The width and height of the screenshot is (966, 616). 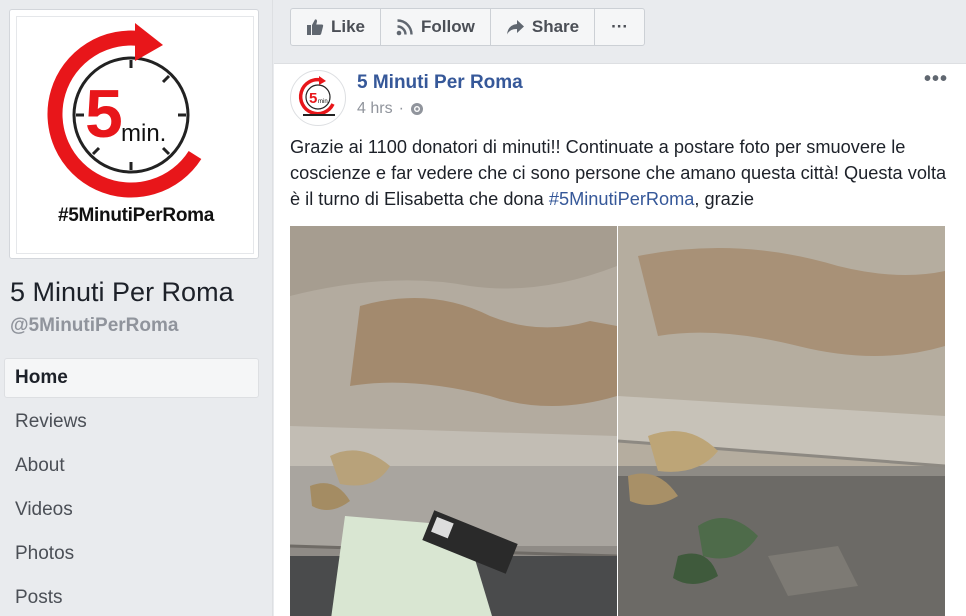 What do you see at coordinates (131, 510) in the screenshot?
I see `nav-item-videos: Videos` at bounding box center [131, 510].